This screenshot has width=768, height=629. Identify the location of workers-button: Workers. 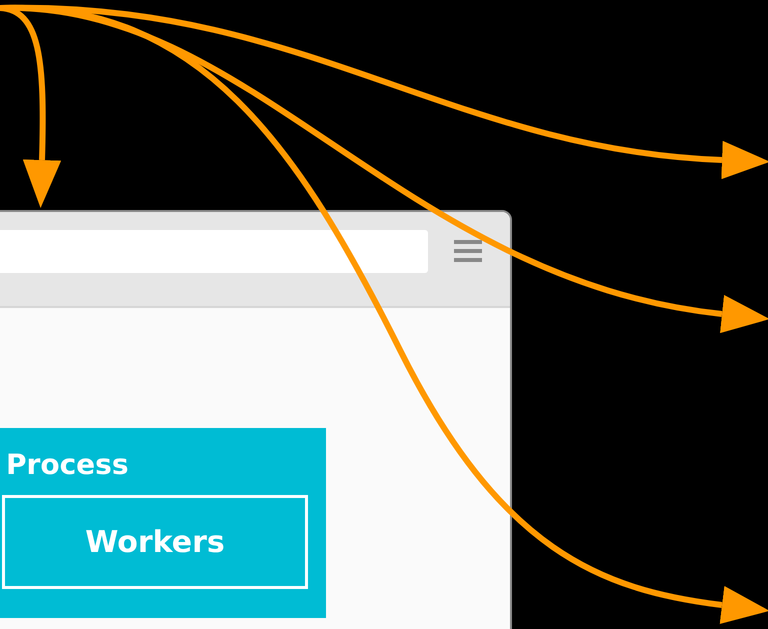
(155, 542).